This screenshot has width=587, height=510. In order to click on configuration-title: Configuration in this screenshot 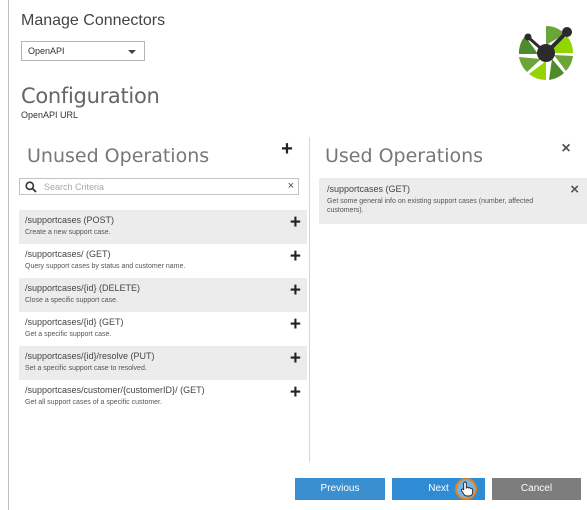, I will do `click(90, 96)`.